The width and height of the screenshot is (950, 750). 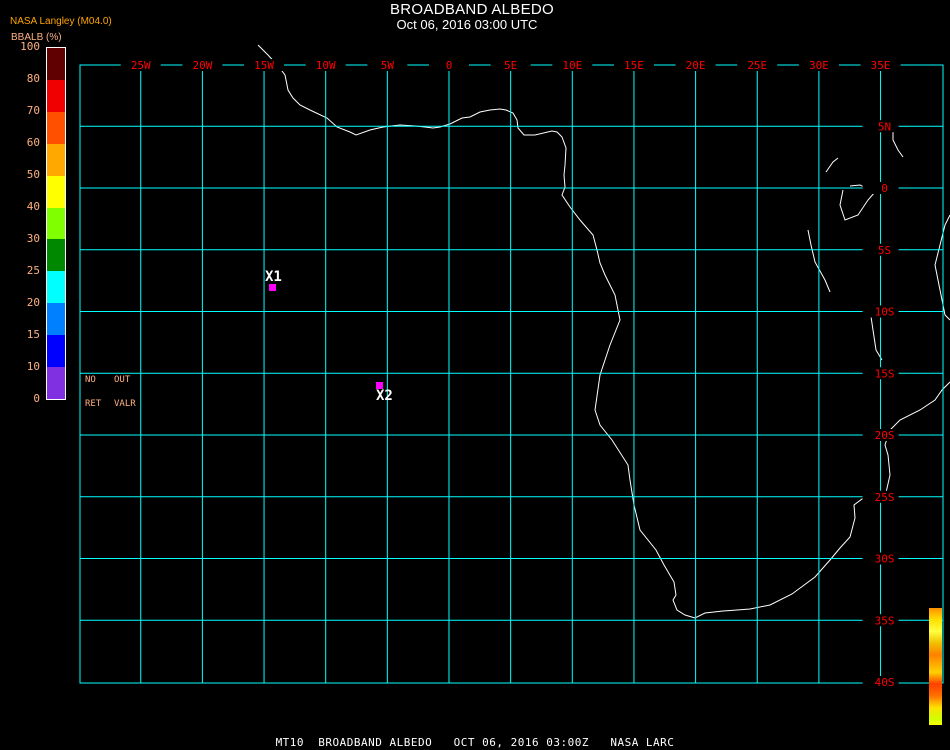 I want to click on lon-label: 10E, so click(x=572, y=65).